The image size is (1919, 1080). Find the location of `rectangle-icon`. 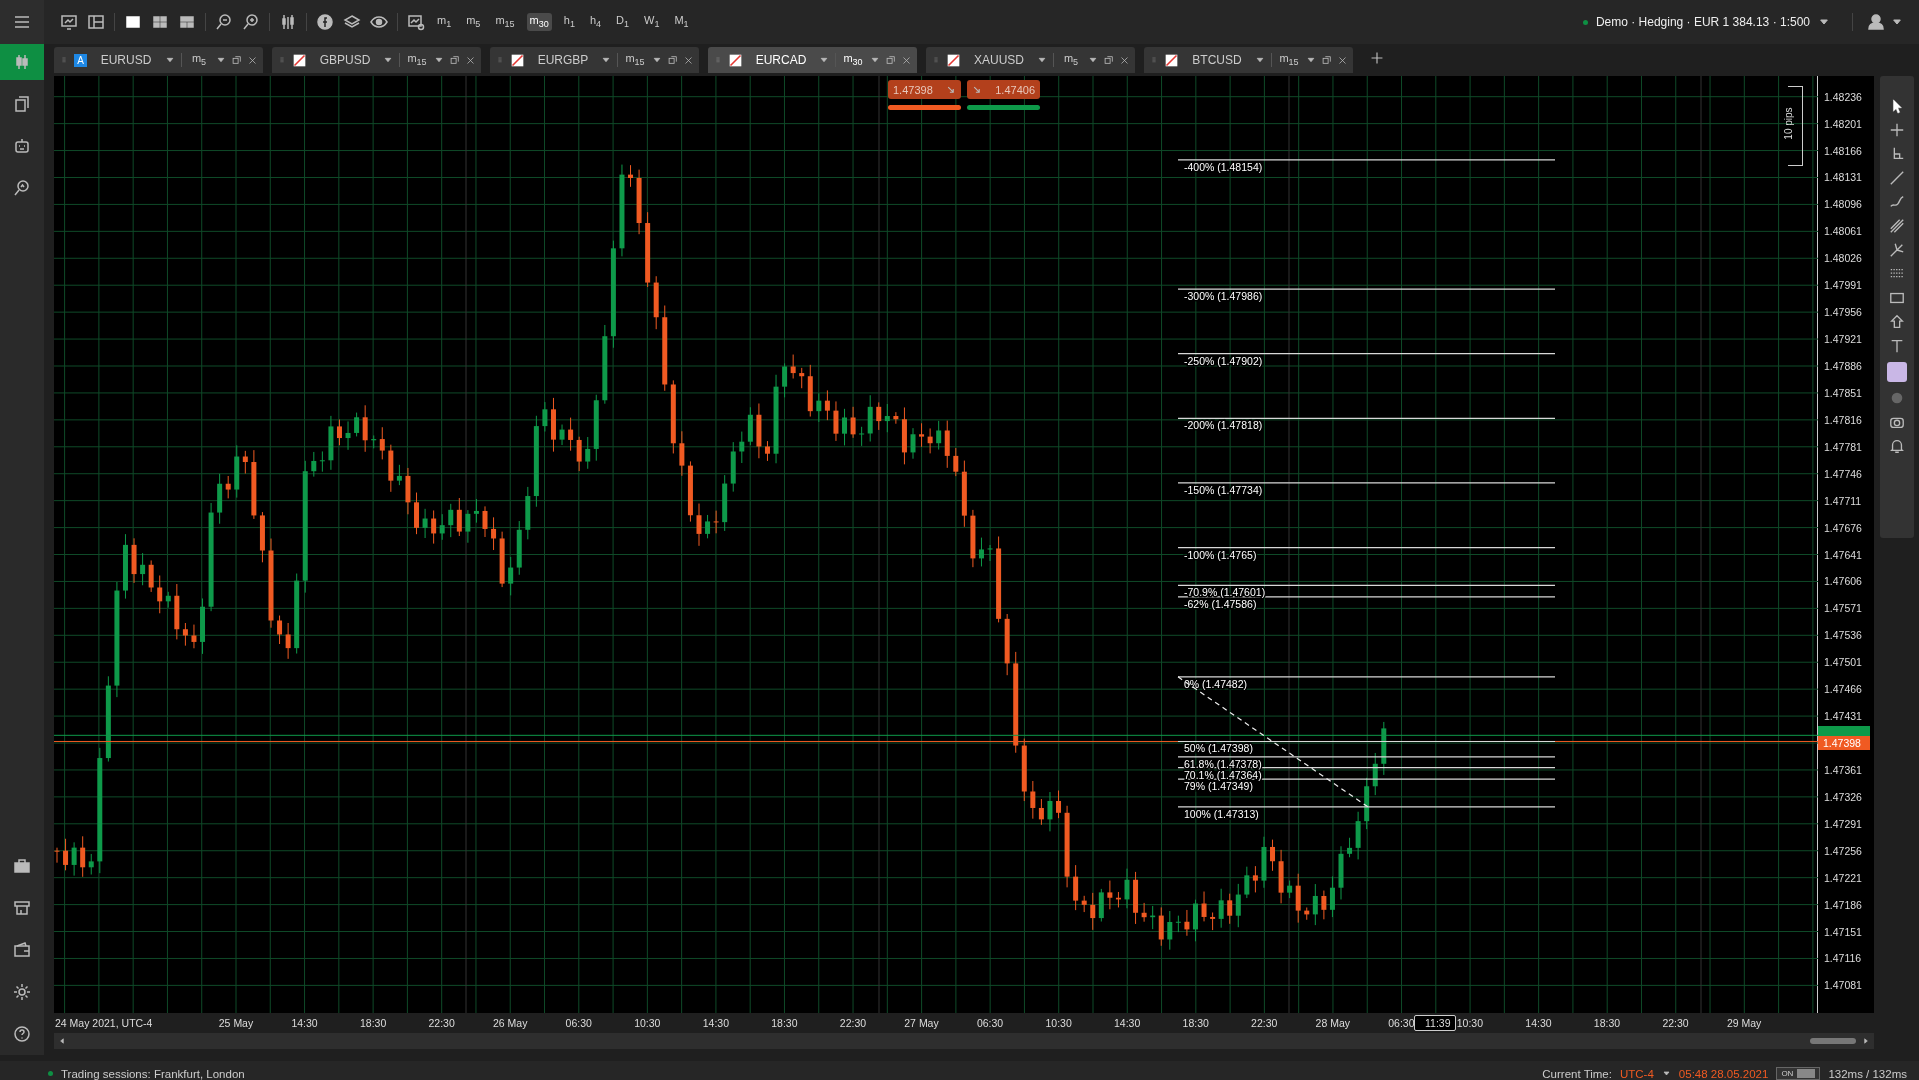

rectangle-icon is located at coordinates (1897, 298).